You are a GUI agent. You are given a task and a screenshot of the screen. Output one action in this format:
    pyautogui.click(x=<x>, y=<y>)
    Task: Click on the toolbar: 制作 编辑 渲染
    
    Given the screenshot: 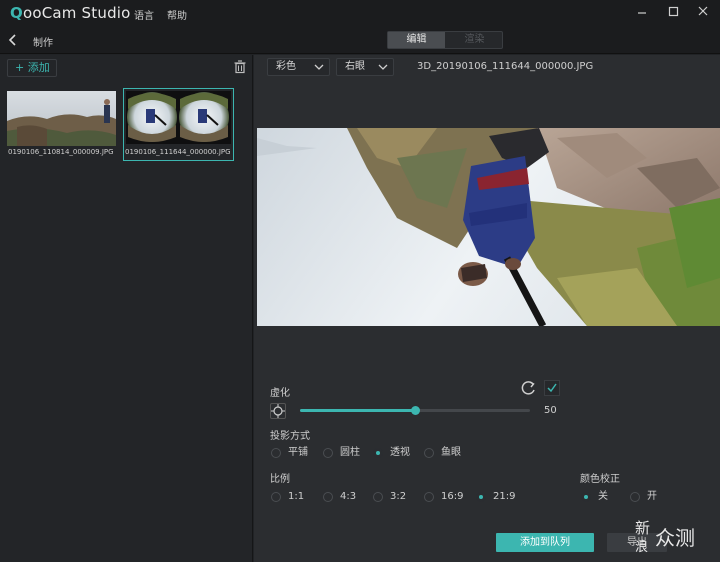 What is the action you would take?
    pyautogui.click(x=360, y=40)
    